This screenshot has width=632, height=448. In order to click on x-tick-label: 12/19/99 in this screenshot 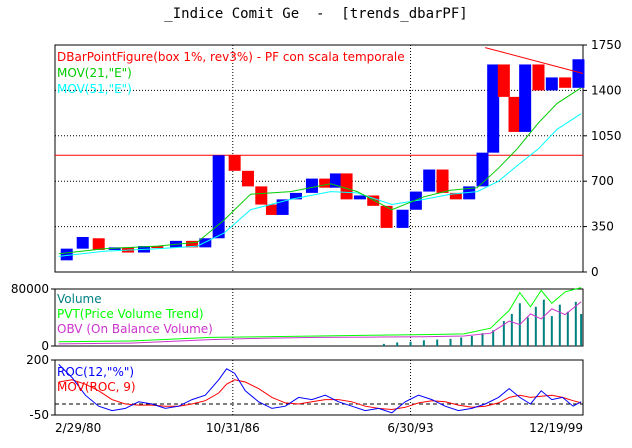, I will do `click(556, 428)`.